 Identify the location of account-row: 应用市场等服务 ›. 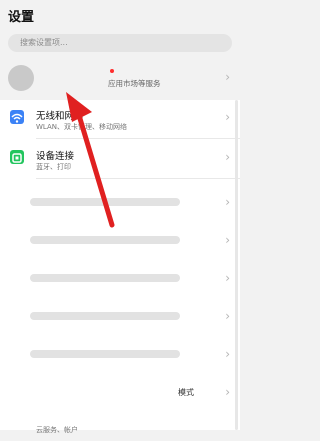
(120, 79).